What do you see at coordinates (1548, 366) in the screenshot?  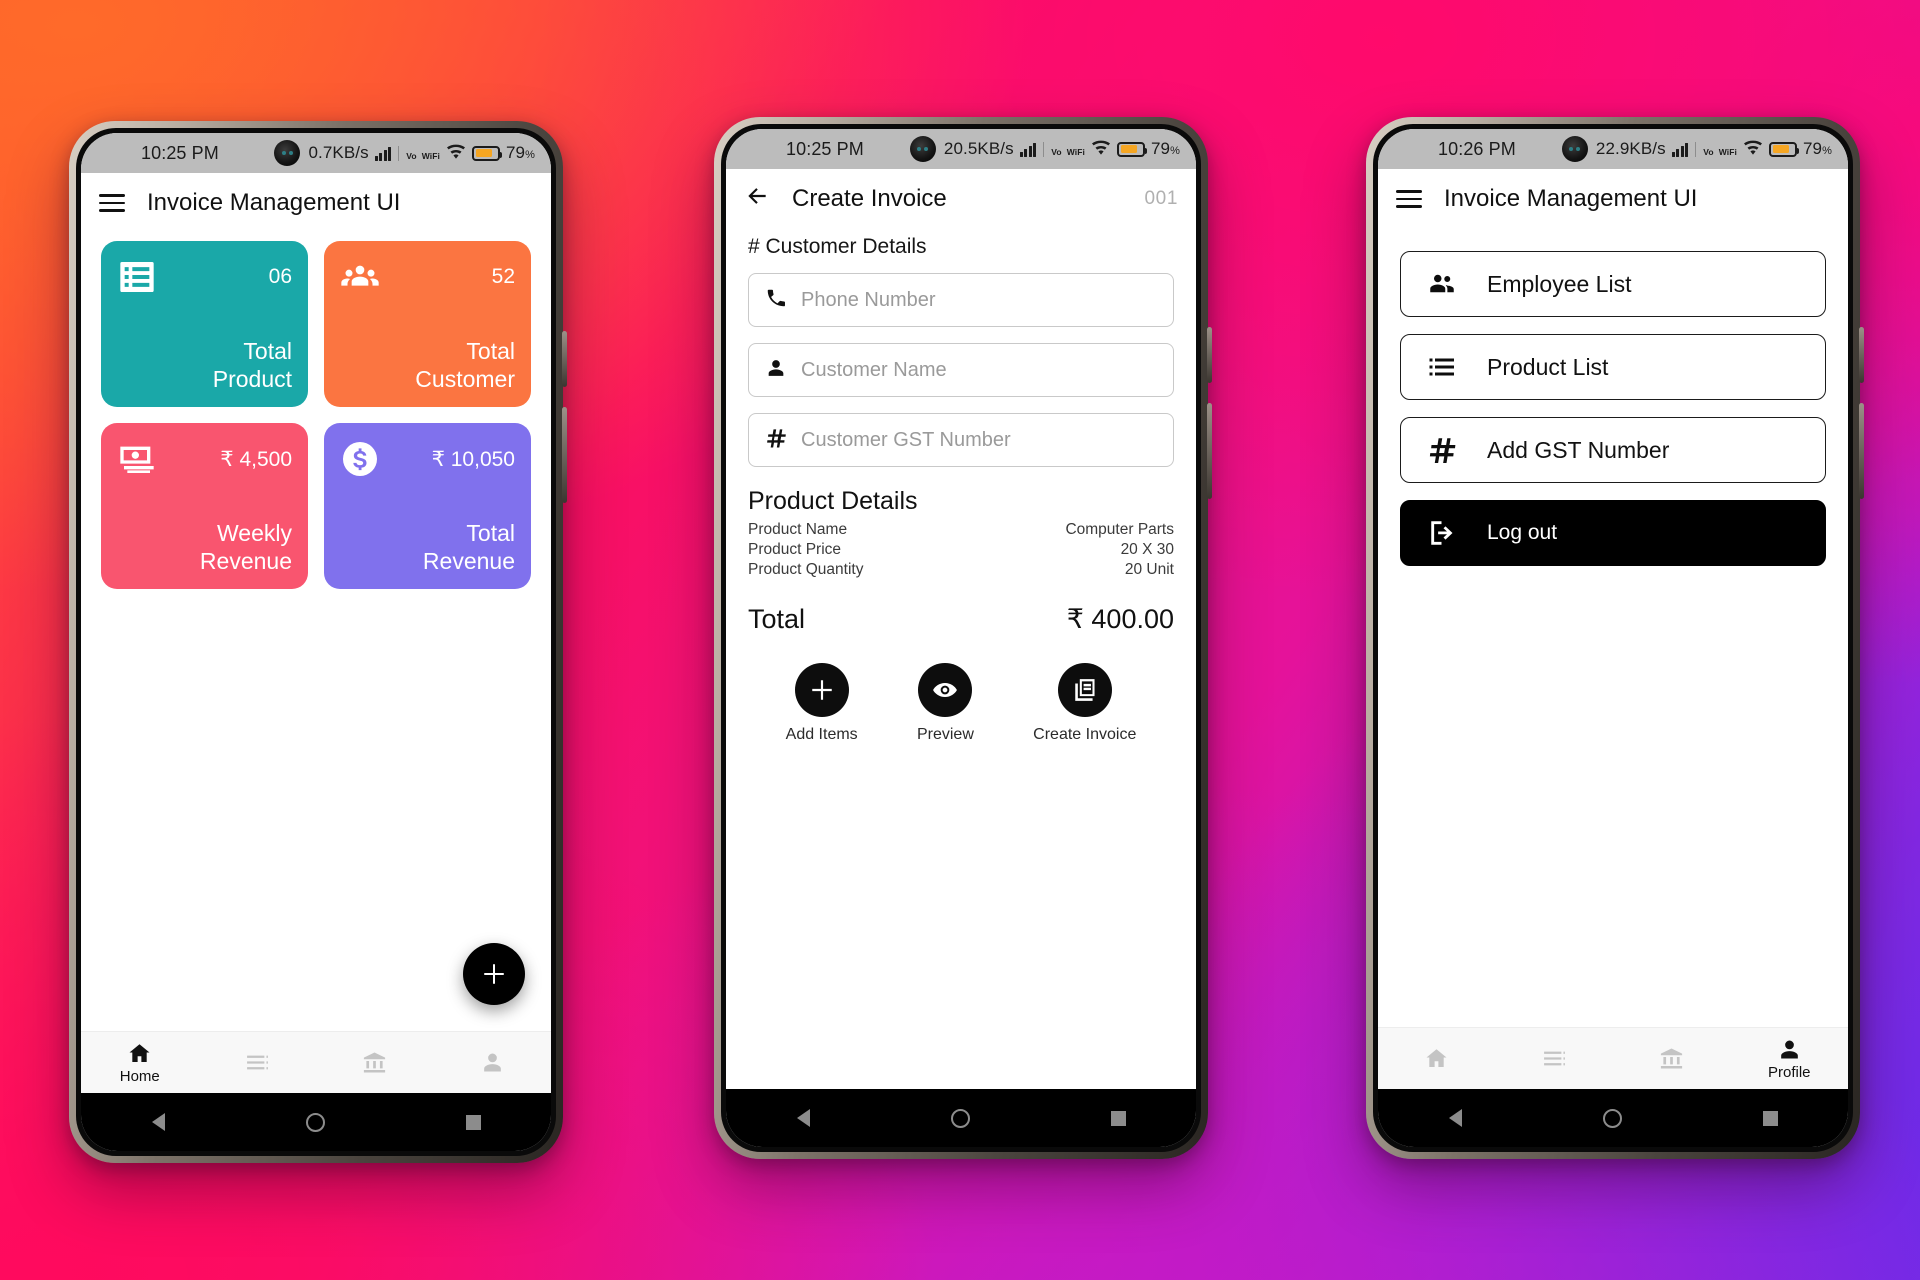 I see `menu-label: Product List` at bounding box center [1548, 366].